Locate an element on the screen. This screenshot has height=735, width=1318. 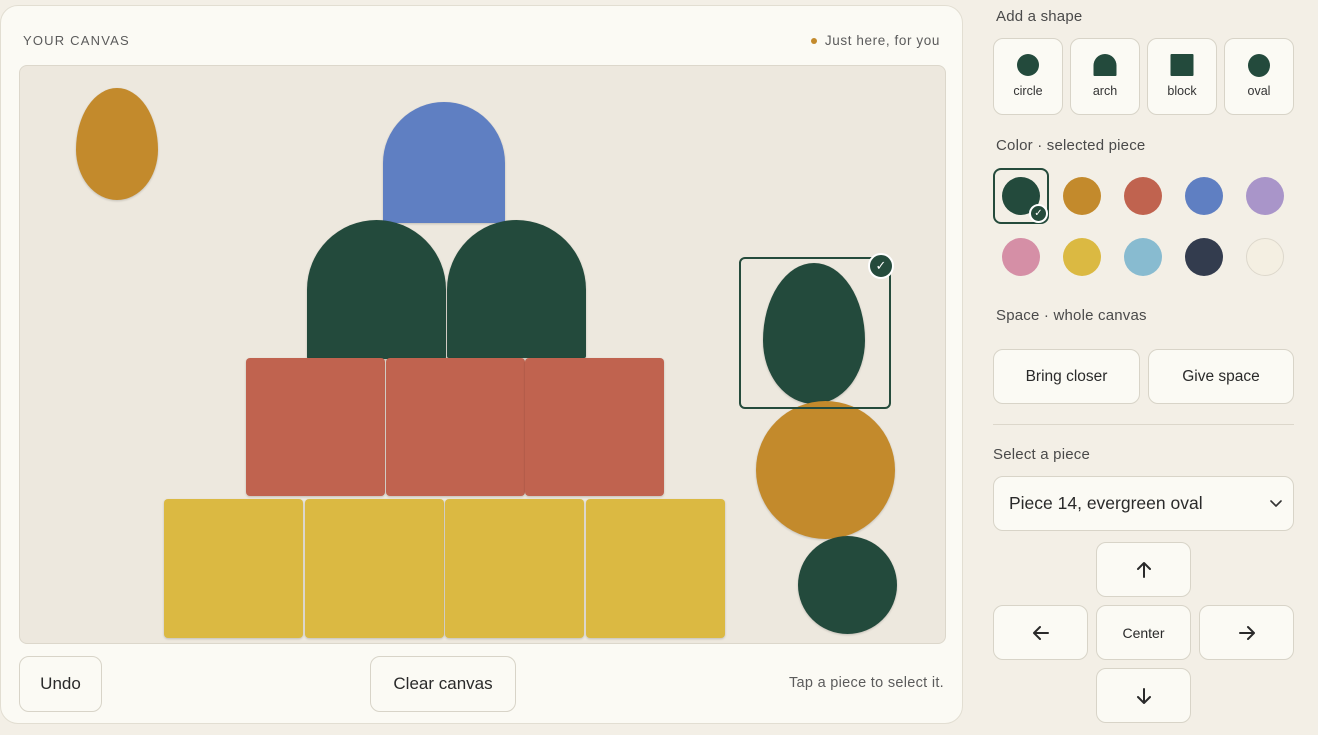
hint-dot-icon is located at coordinates (813, 40).